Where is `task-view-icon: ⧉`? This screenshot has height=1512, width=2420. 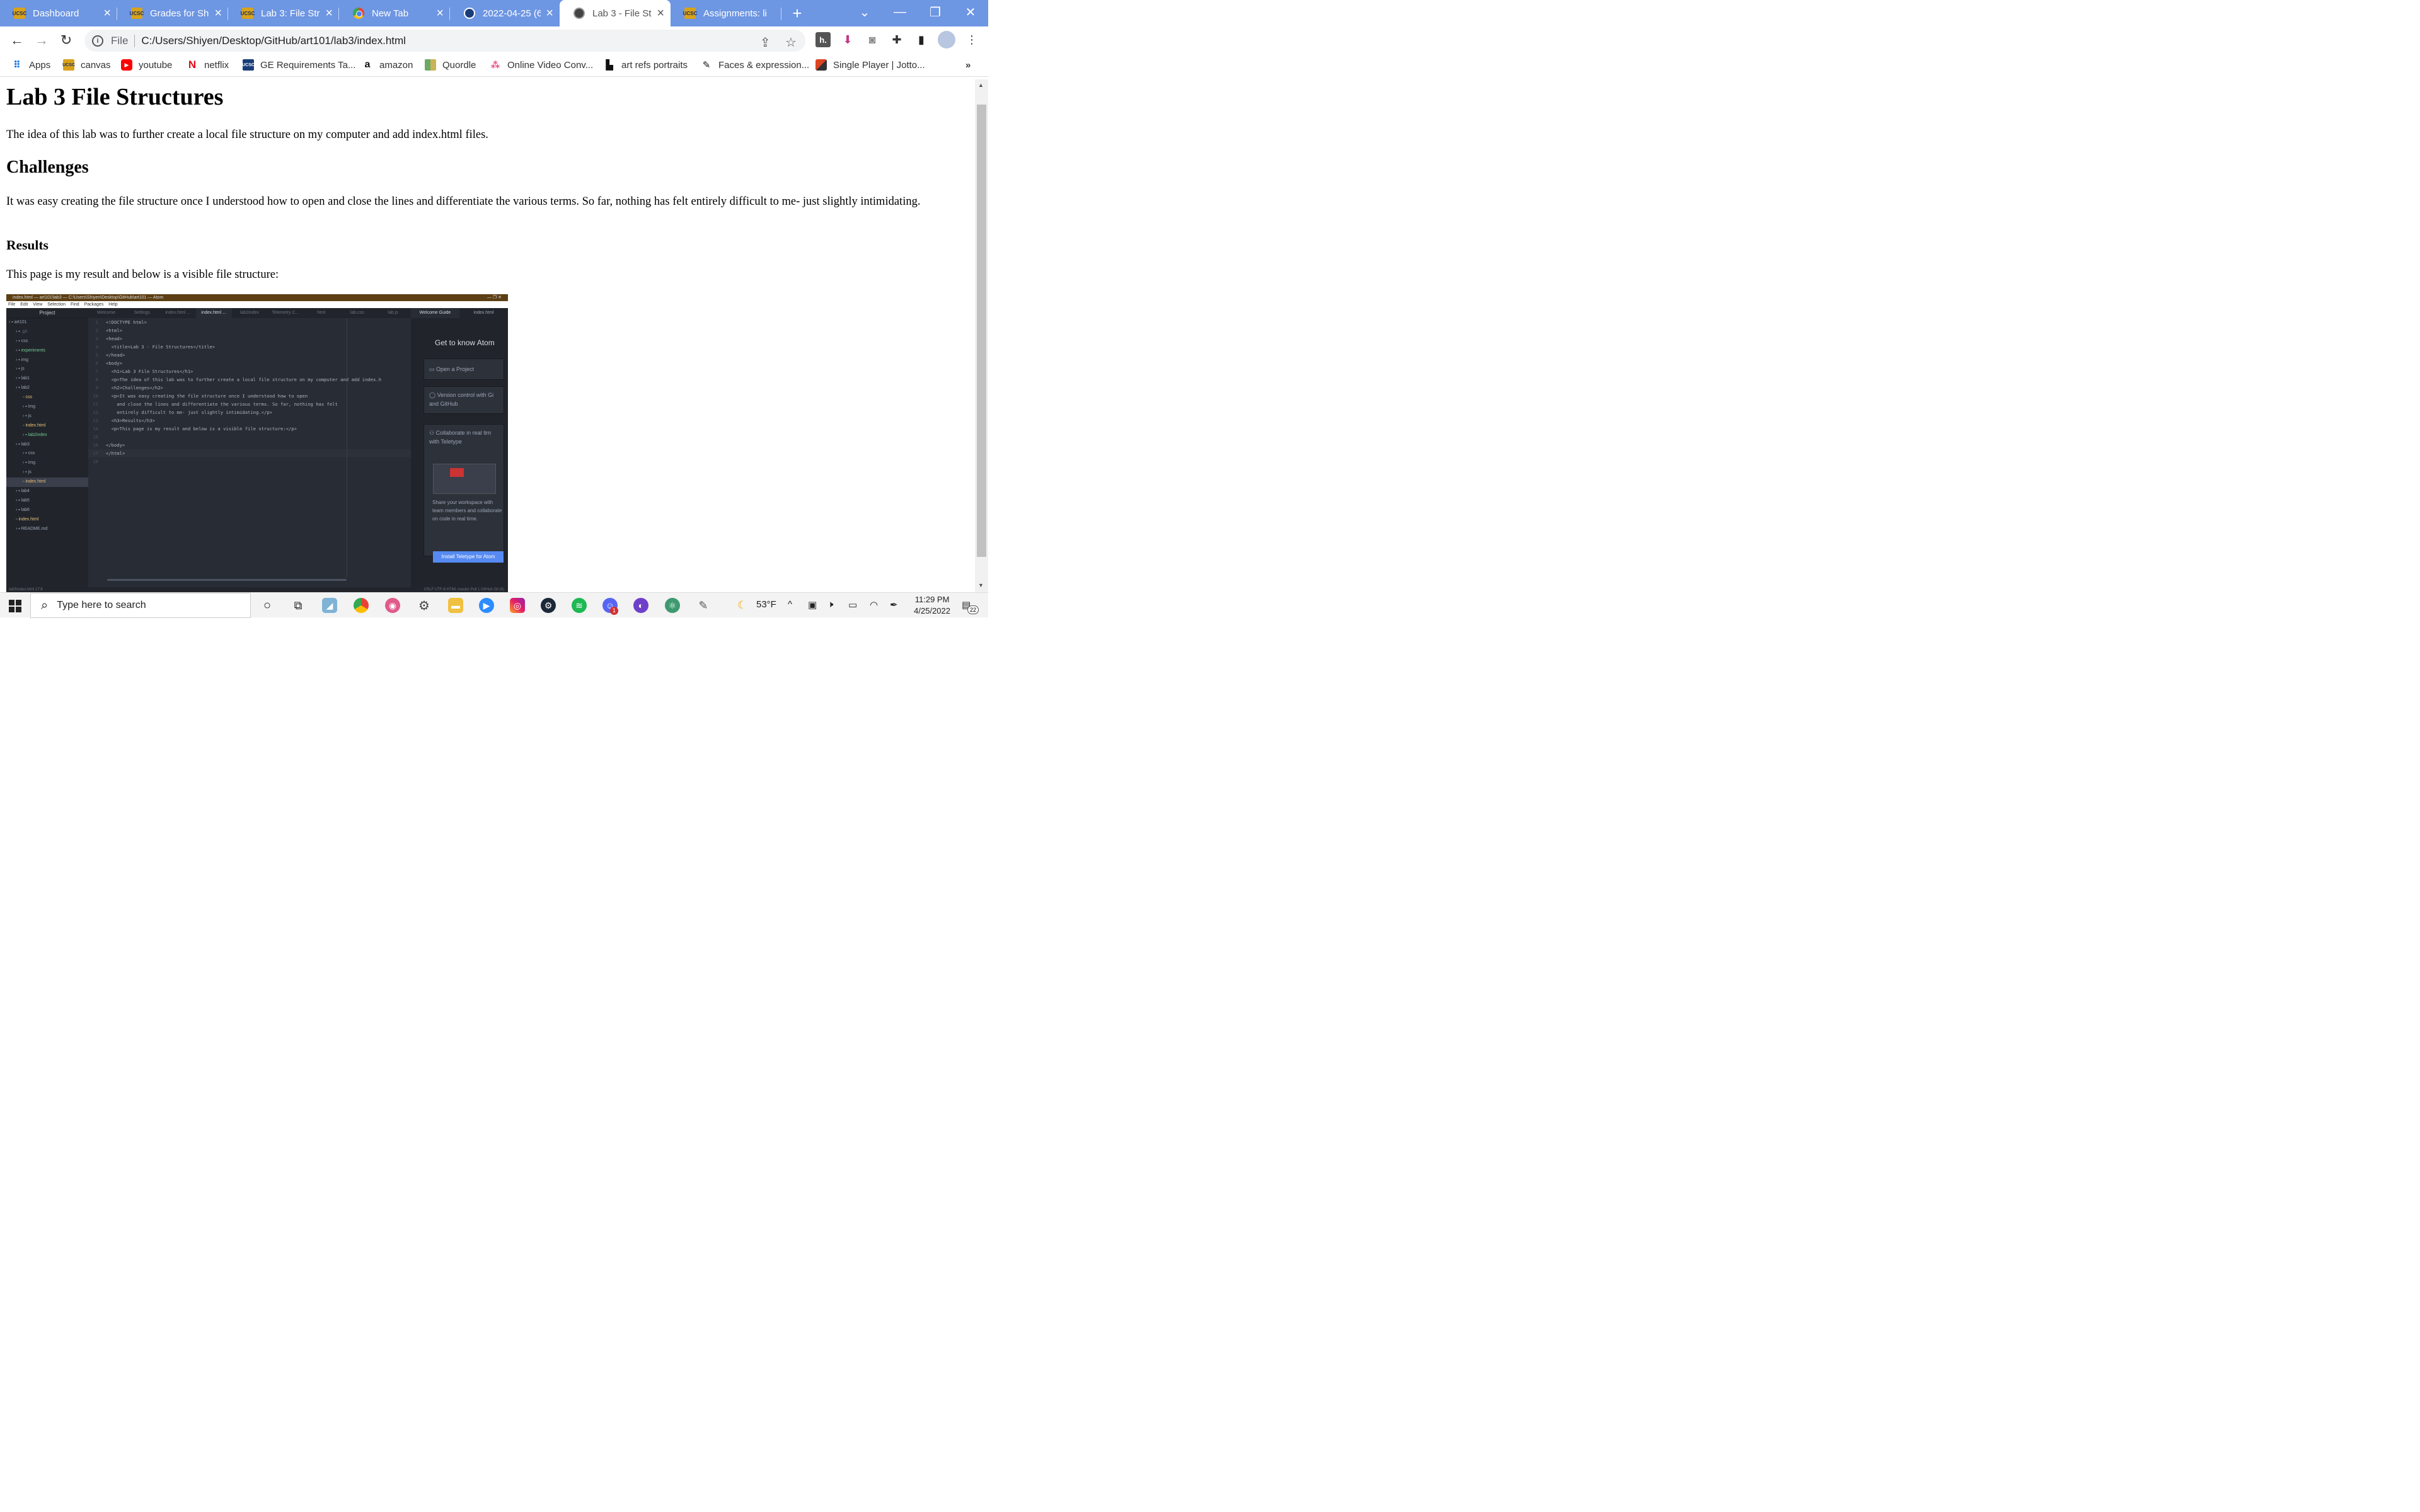
task-view-icon: ⧉ is located at coordinates (299, 605).